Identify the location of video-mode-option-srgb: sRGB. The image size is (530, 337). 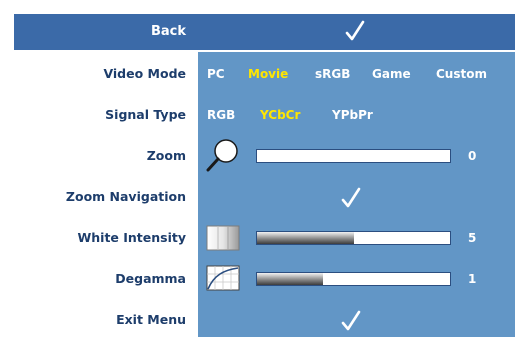
(332, 74).